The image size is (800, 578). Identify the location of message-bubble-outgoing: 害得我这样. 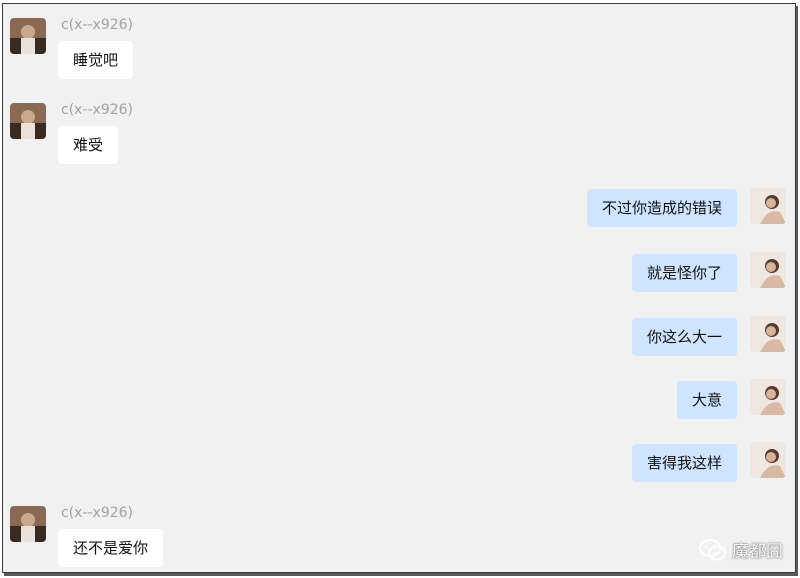
(684, 463).